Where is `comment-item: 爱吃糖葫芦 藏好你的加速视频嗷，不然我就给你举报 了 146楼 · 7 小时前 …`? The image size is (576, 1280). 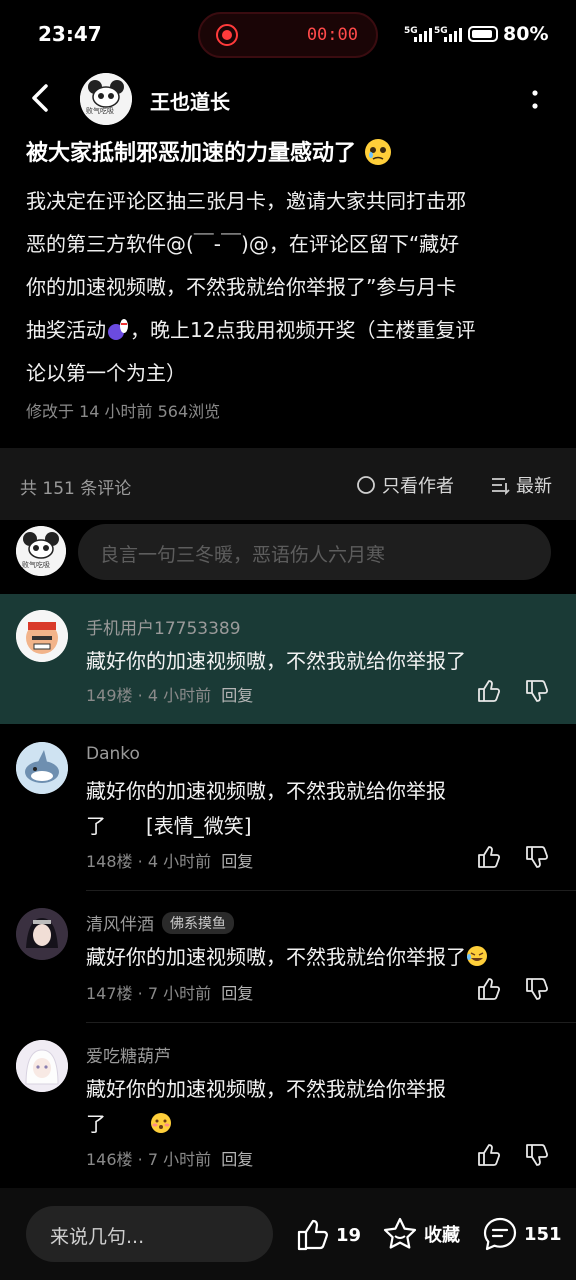 comment-item: 爱吃糖葫芦 藏好你的加速视频嗷，不然我就给你举报 了 146楼 · 7 小时前 … is located at coordinates (288, 1105).